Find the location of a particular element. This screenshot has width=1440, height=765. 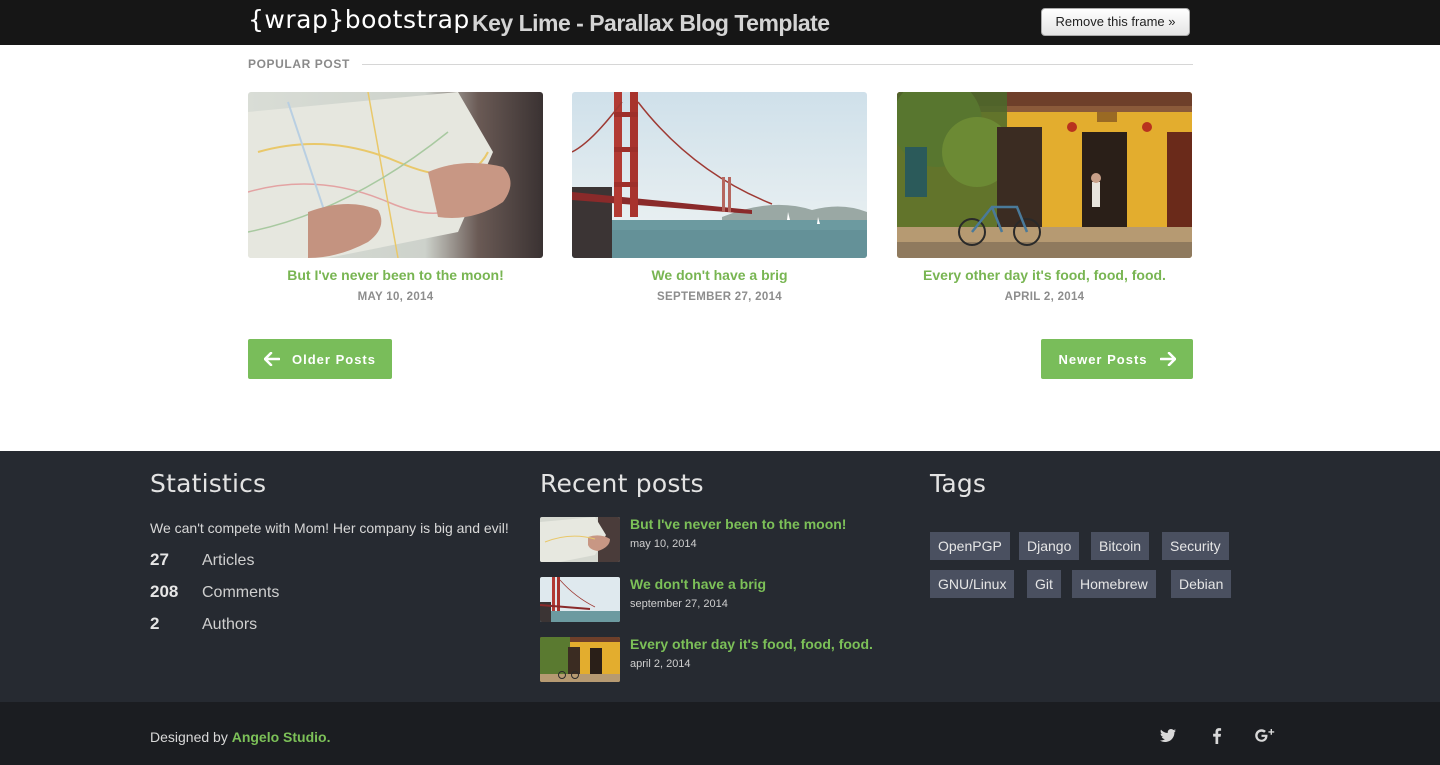

stat-label: Comments is located at coordinates (241, 592).